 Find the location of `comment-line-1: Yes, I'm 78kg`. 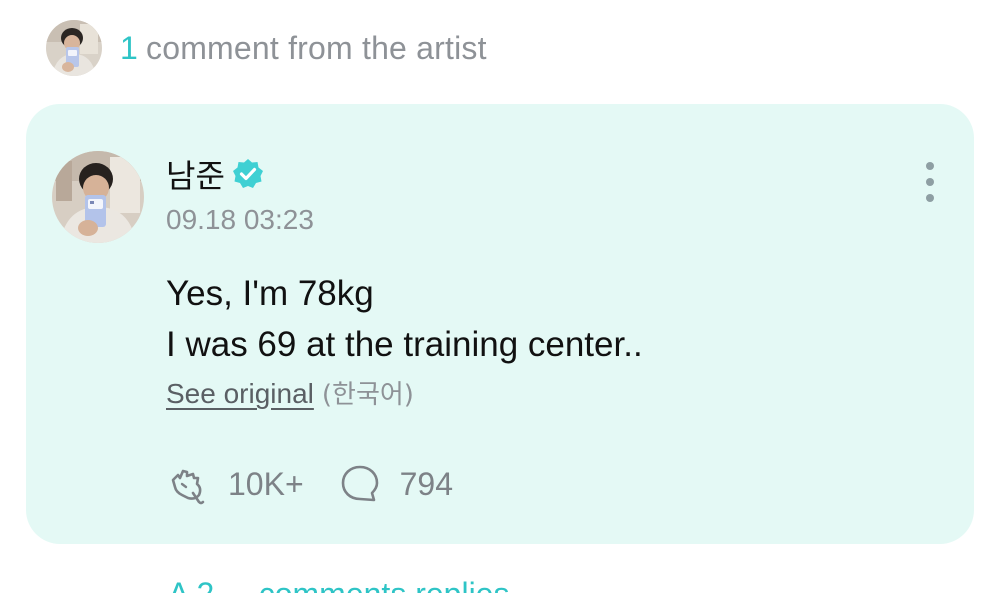

comment-line-1: Yes, I'm 78kg is located at coordinates (270, 293).